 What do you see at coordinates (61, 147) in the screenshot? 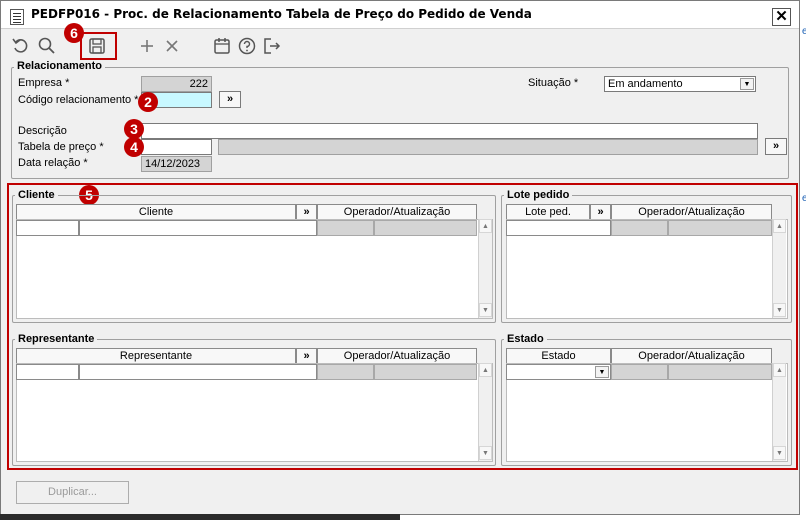
I see `tabela-preco-label: Tabela de preço *` at bounding box center [61, 147].